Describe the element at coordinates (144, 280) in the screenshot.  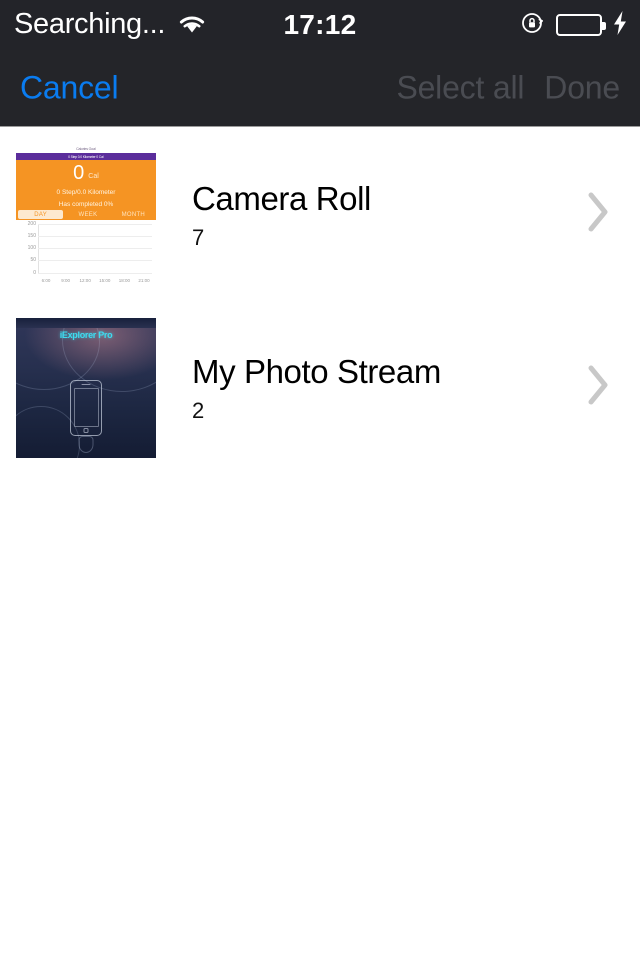
I see `chart-x-tick-label: 21:00` at that location.